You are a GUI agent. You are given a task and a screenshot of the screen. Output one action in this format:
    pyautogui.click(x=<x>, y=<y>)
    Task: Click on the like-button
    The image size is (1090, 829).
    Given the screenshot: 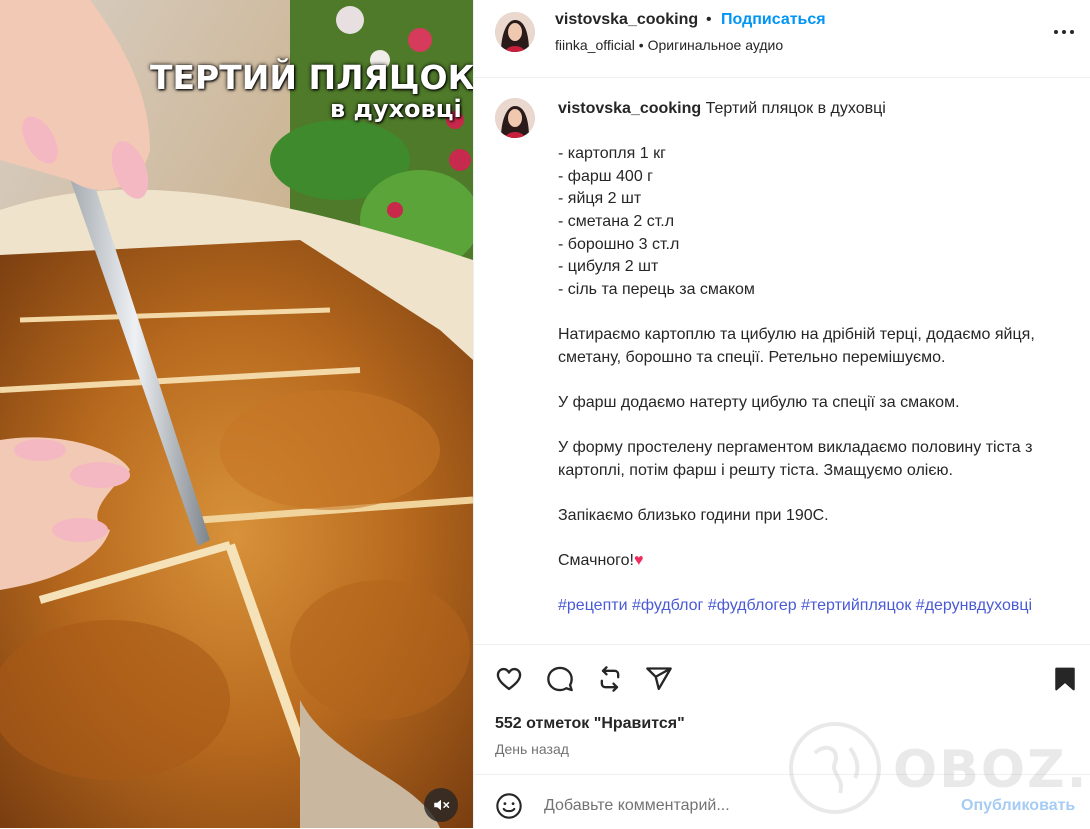 What is the action you would take?
    pyautogui.click(x=509, y=681)
    